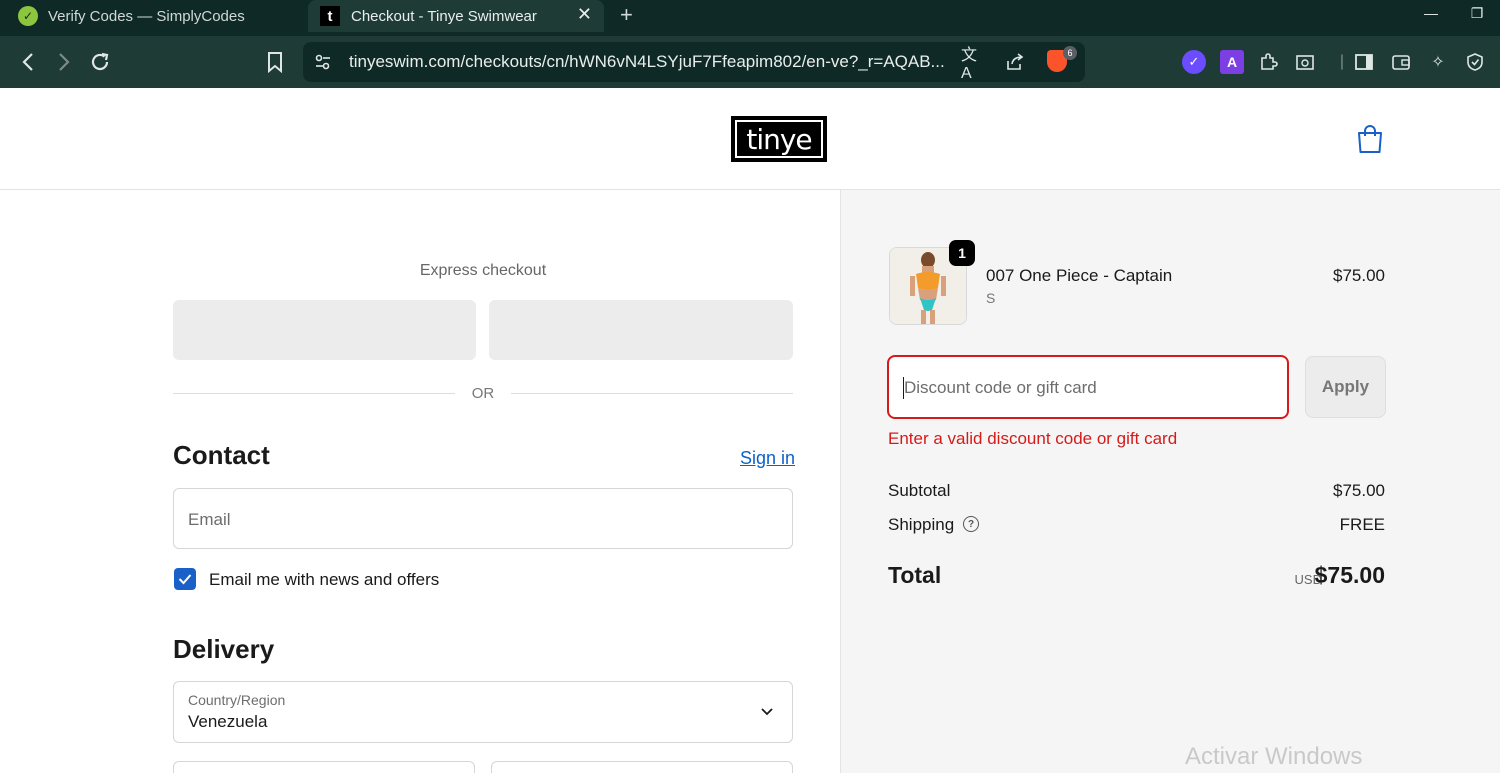  I want to click on total-value: $75.00, so click(1349, 575).